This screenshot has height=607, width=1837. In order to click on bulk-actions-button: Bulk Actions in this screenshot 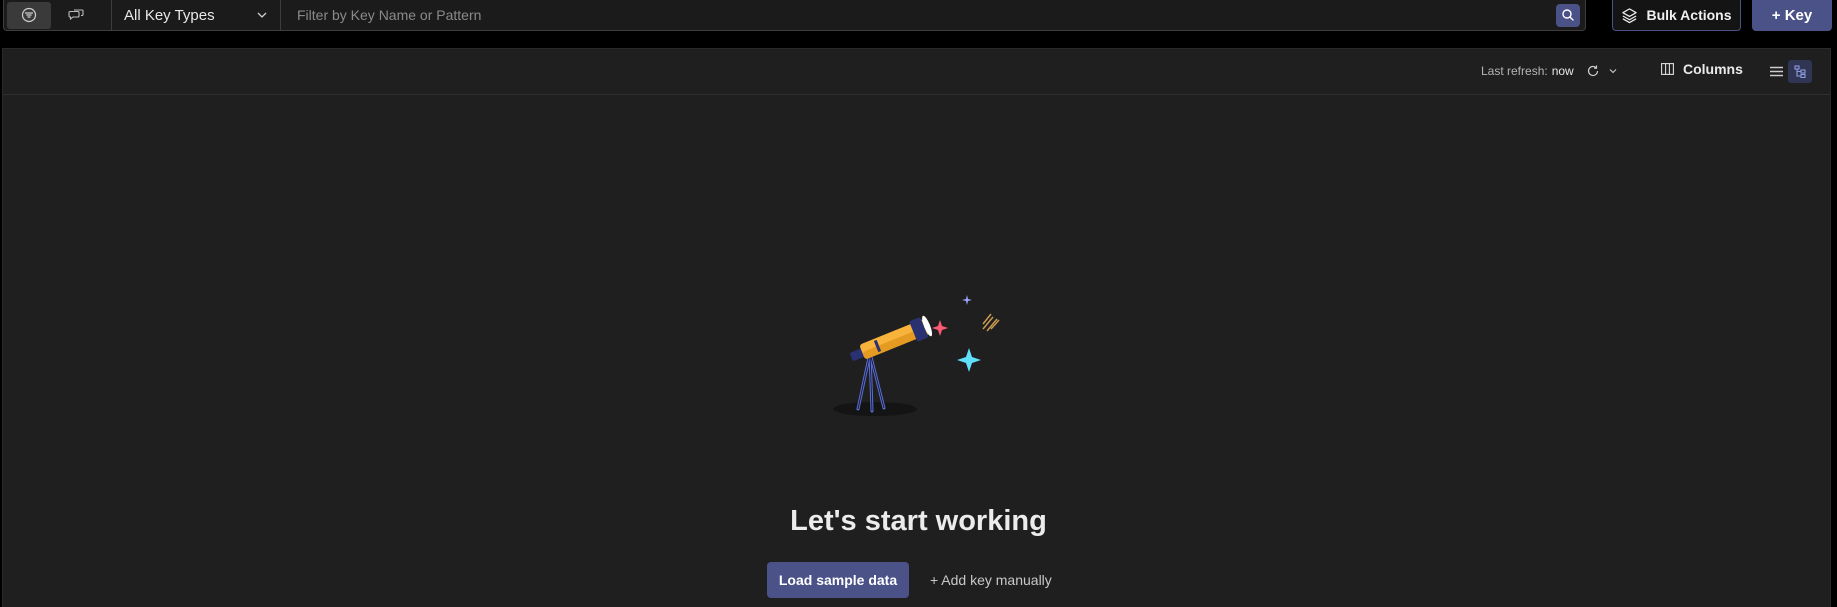, I will do `click(1676, 15)`.